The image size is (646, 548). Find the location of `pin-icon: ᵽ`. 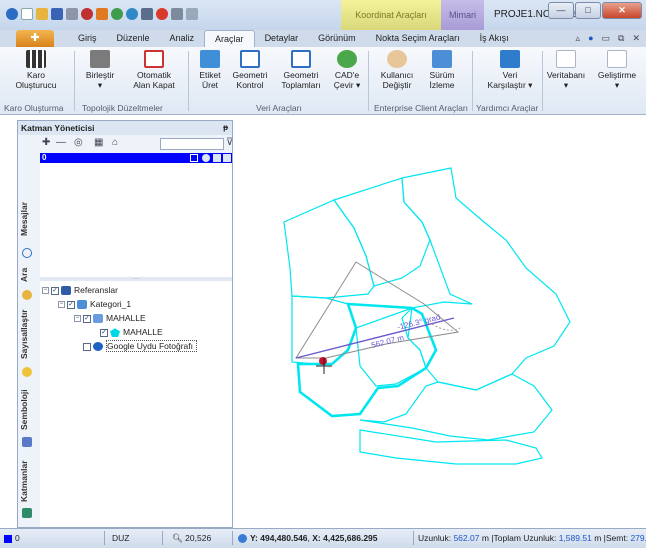

pin-icon: ᵽ is located at coordinates (225, 128).